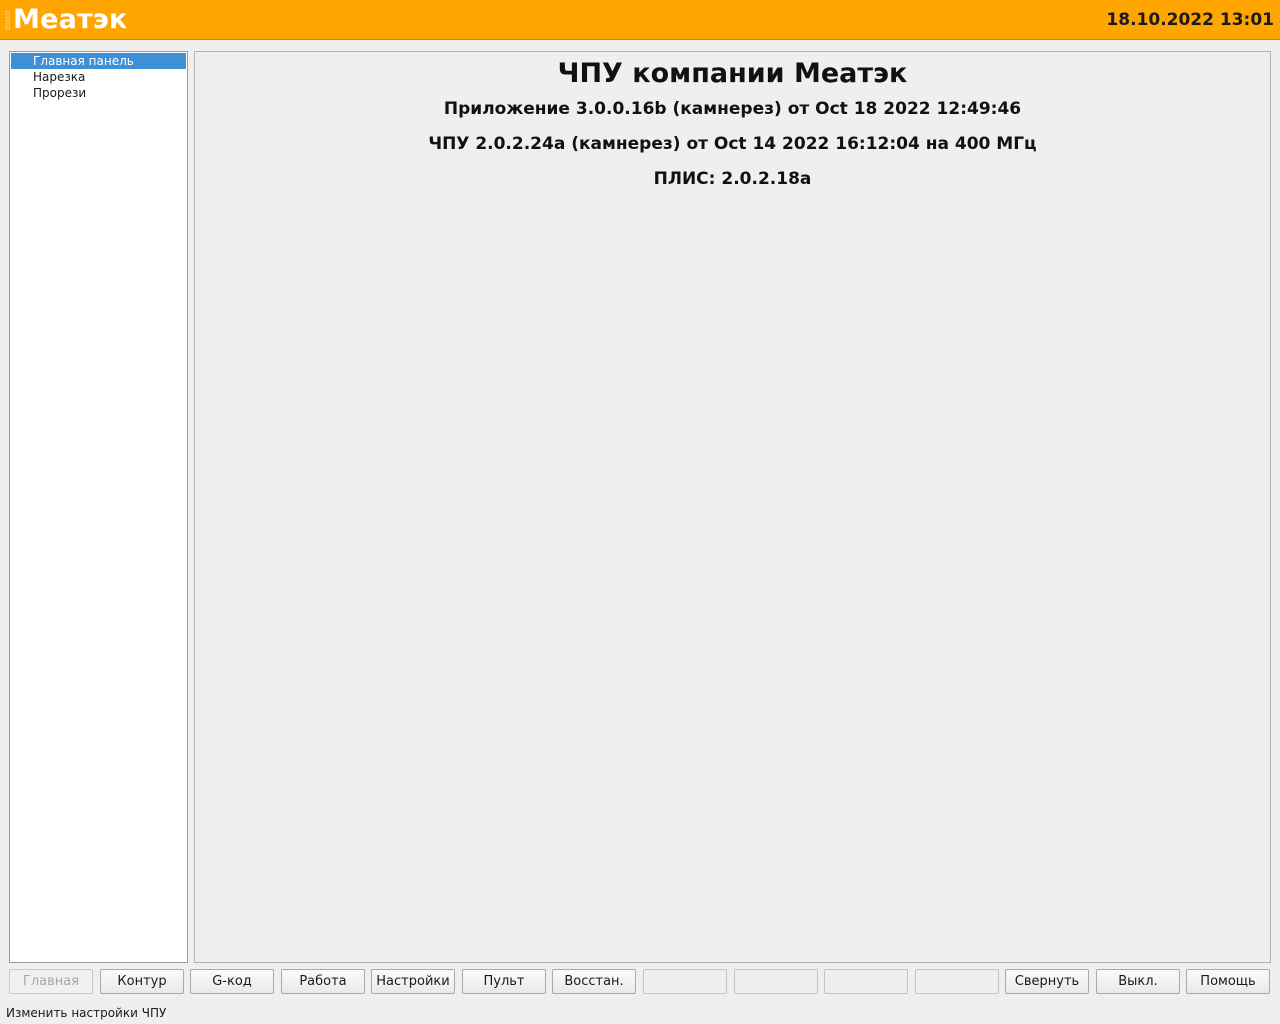 This screenshot has height=1024, width=1280. Describe the element at coordinates (1047, 981) in the screenshot. I see `minimize-button: Свернуть` at that location.